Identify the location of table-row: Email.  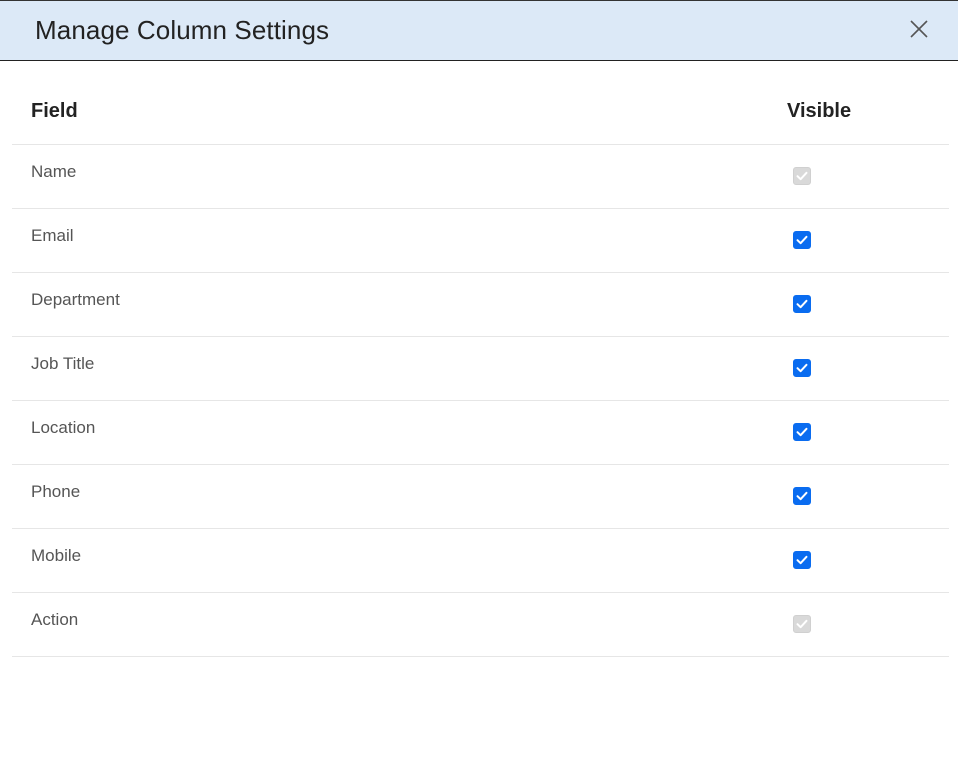
(480, 240).